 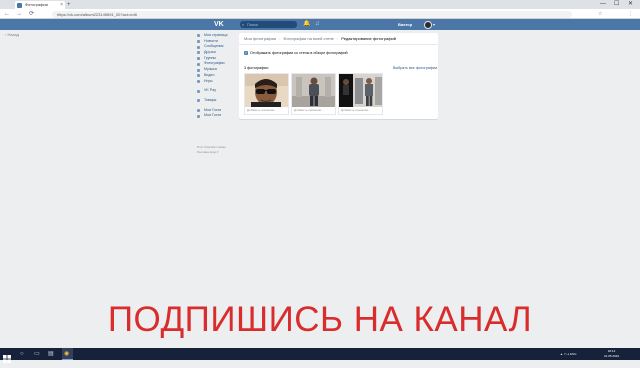 What do you see at coordinates (216, 35) in the screenshot?
I see `sidebar-item-label: Моя страница` at bounding box center [216, 35].